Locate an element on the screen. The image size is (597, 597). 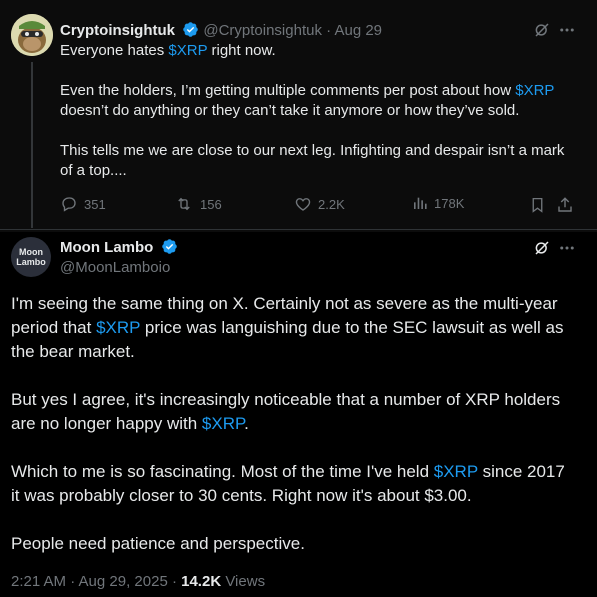
tweet2-author: Moon Lambo is located at coordinates (119, 249).